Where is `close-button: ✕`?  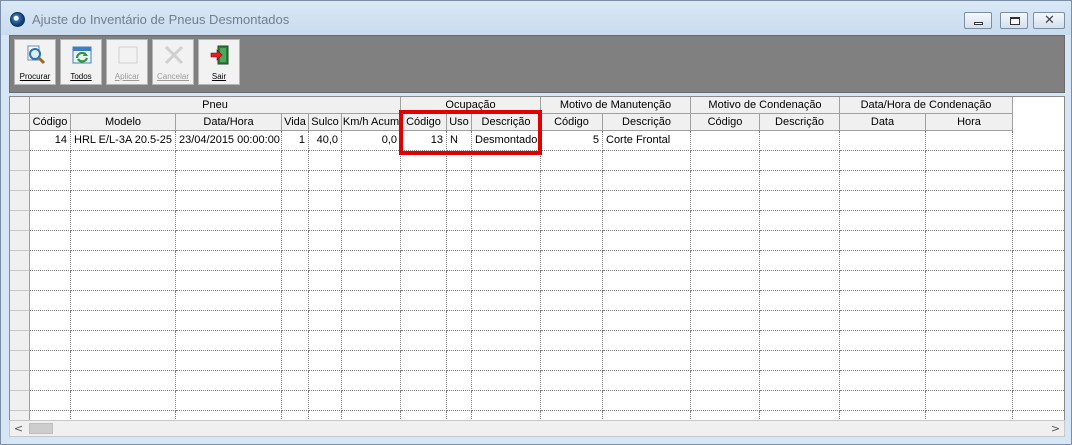 close-button: ✕ is located at coordinates (1049, 20).